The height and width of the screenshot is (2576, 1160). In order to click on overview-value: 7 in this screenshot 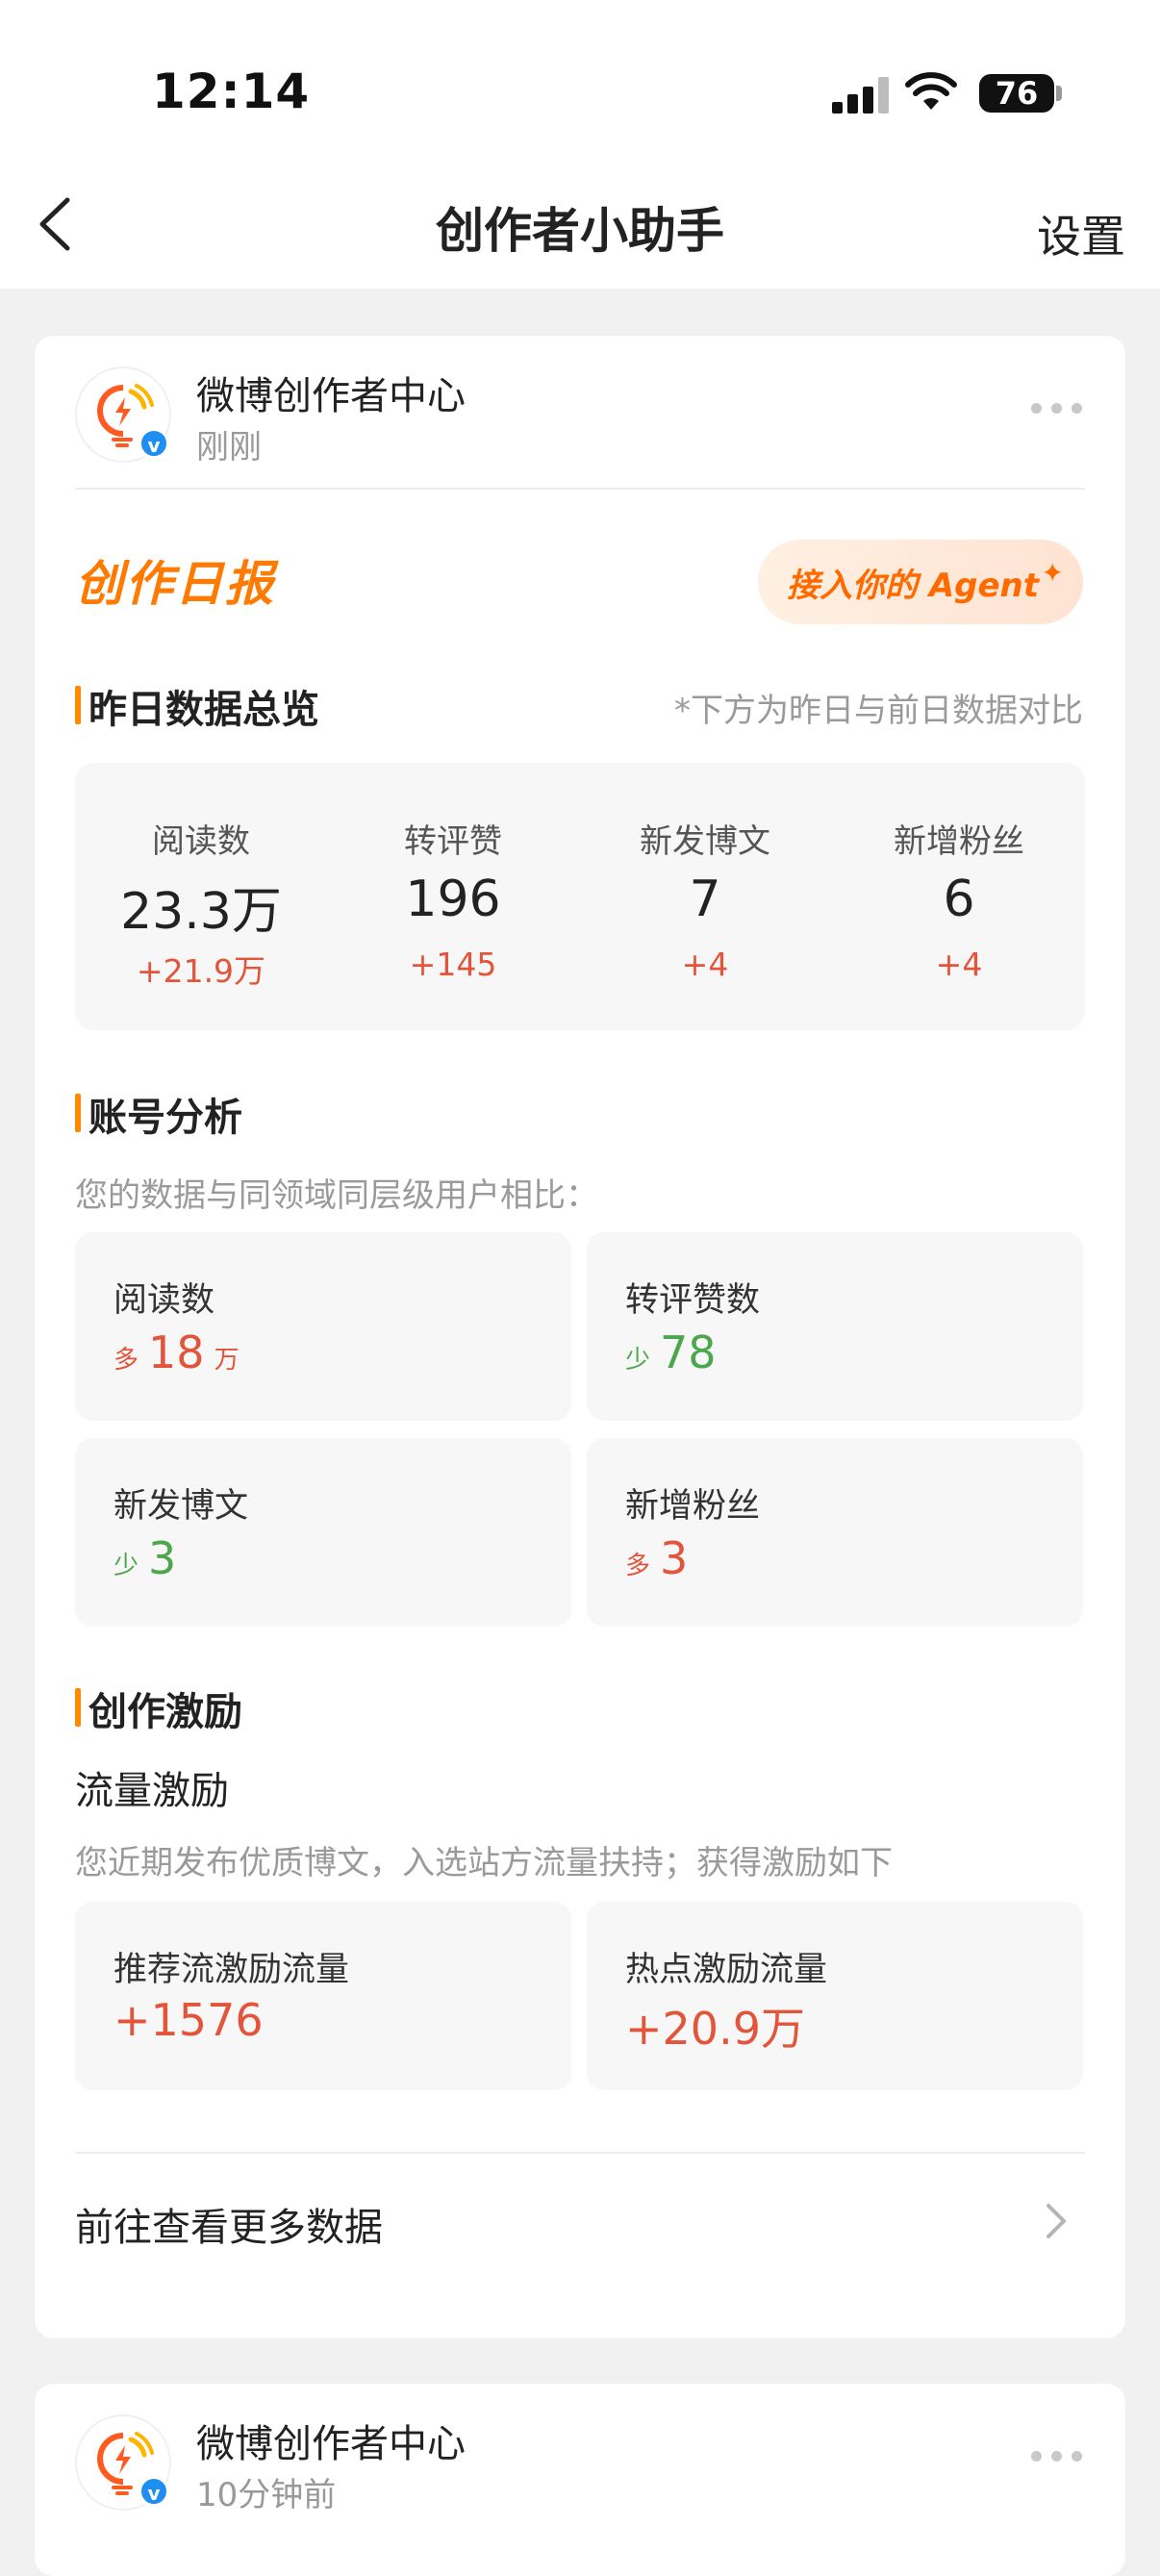, I will do `click(705, 900)`.